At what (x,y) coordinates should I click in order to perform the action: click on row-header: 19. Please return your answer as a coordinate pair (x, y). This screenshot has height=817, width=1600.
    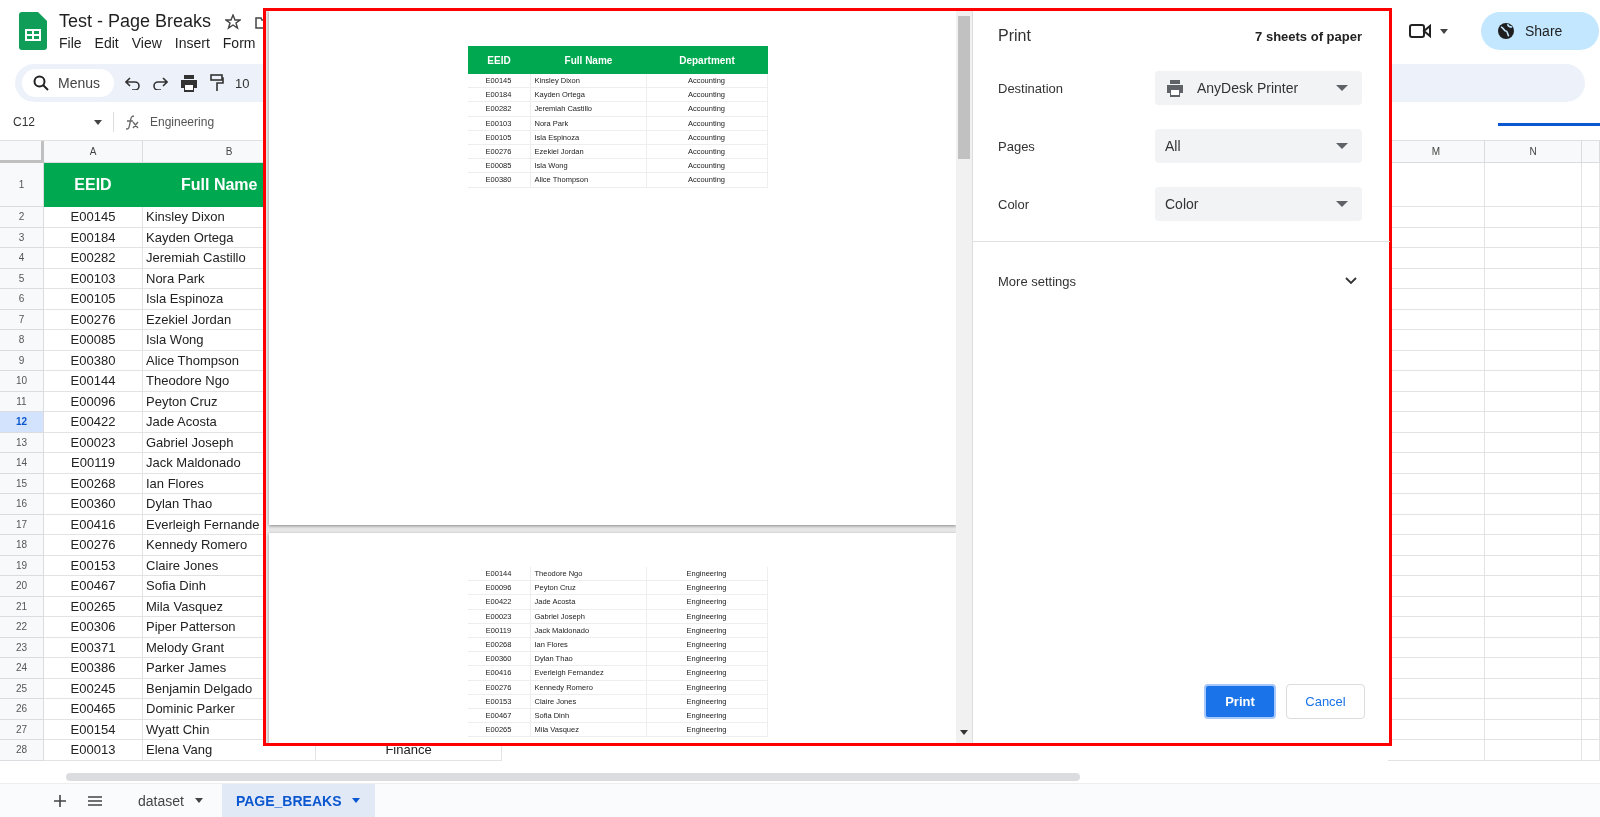
    Looking at the image, I should click on (22, 565).